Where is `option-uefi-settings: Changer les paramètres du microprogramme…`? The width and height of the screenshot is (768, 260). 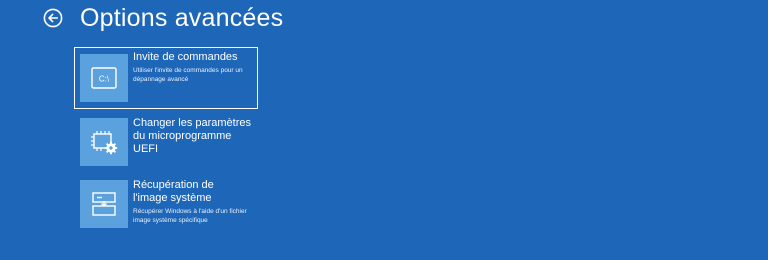
option-uefi-settings: Changer les paramètres du microprogramme… is located at coordinates (166, 143).